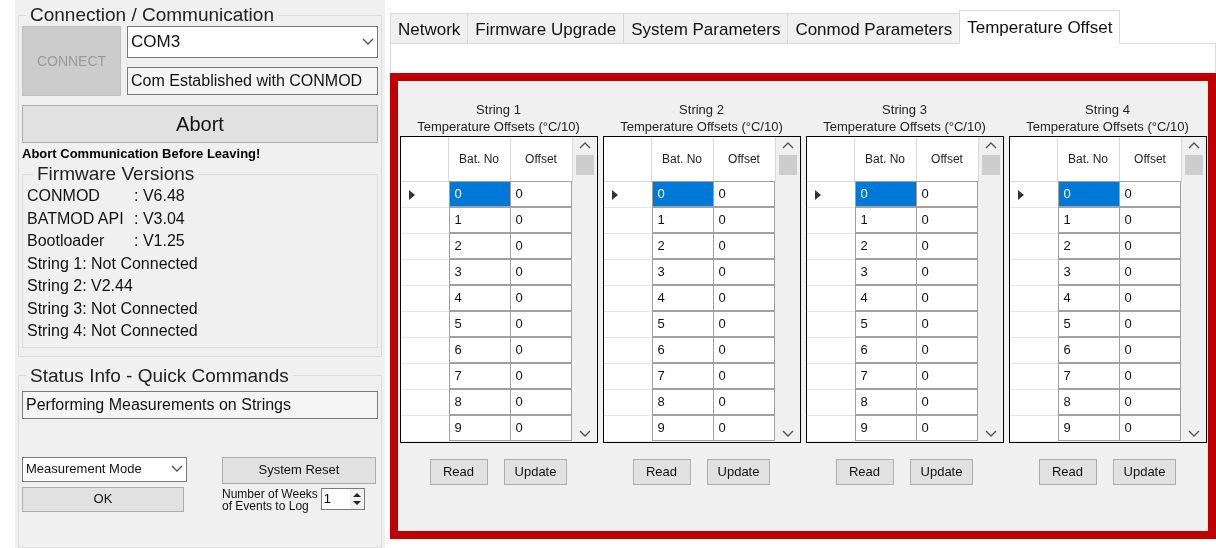 The image size is (1216, 548). I want to click on tab: System Parameters, so click(706, 28).